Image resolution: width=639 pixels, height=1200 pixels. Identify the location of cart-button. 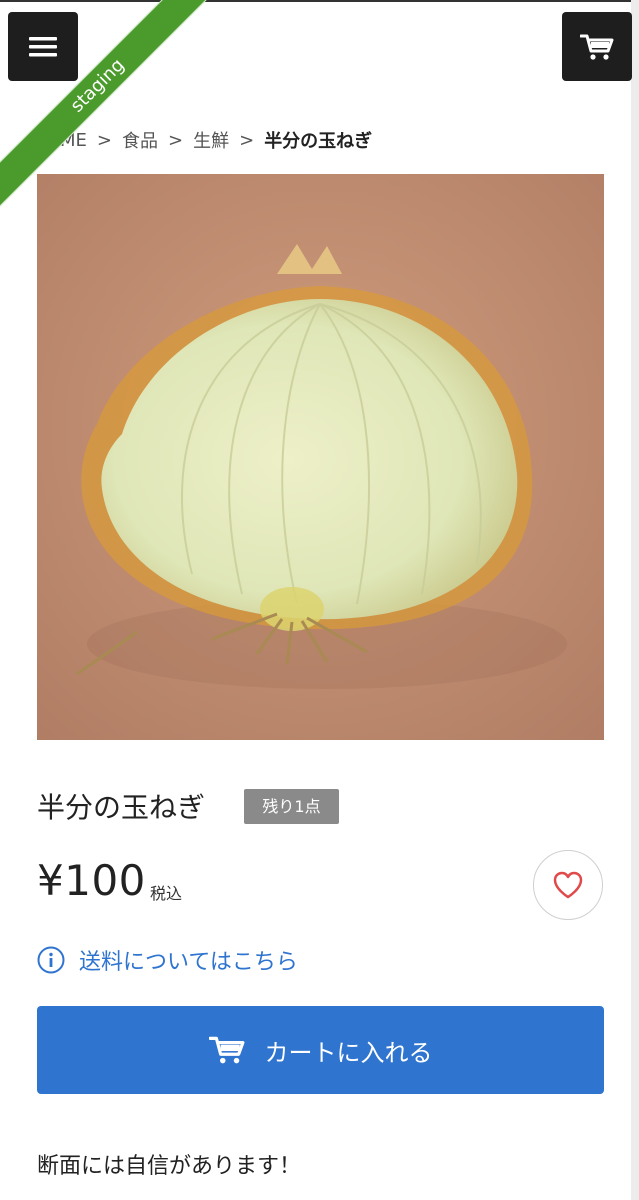
(597, 46).